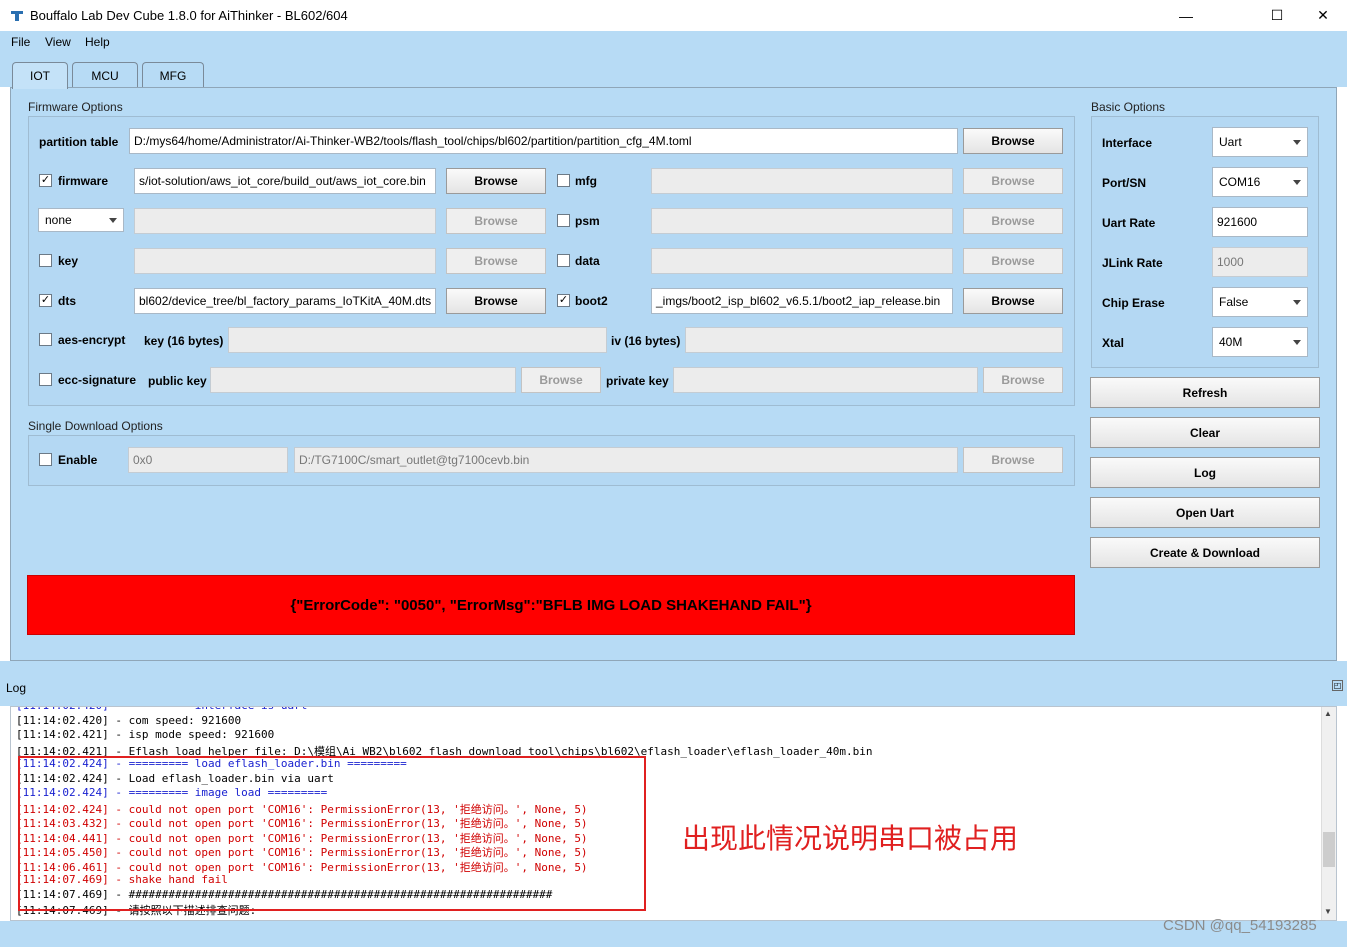 Image resolution: width=1347 pixels, height=947 pixels. I want to click on key-browse-button: Browse, so click(496, 261).